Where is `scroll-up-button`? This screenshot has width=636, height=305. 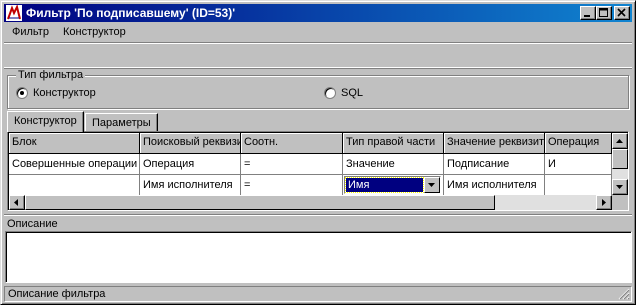 scroll-up-button is located at coordinates (620, 141).